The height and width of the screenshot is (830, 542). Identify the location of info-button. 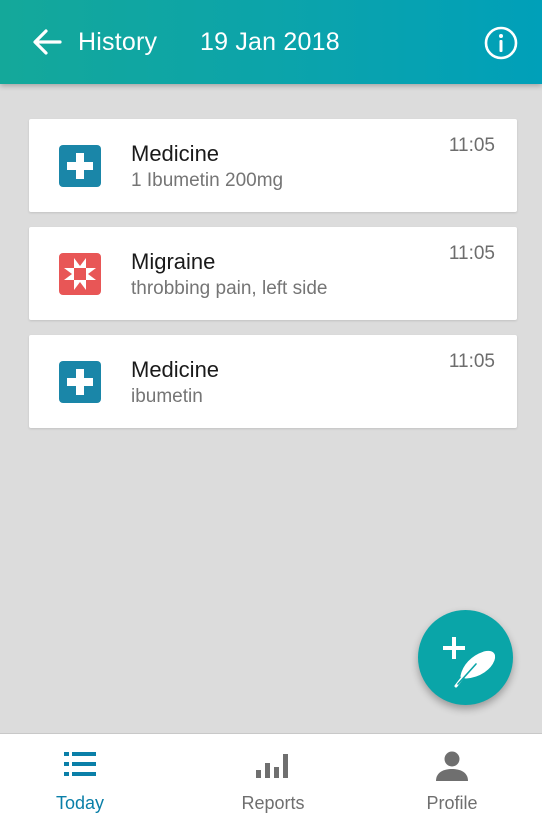
(501, 43).